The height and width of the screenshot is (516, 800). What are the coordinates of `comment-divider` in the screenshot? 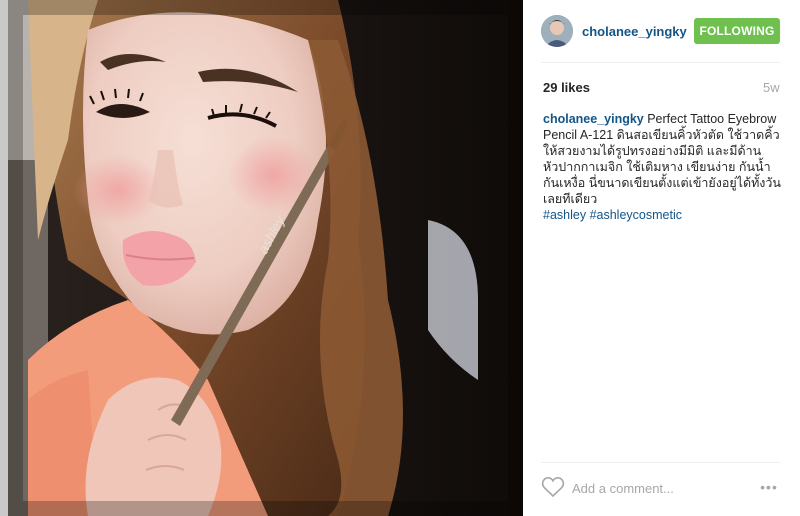 It's located at (660, 462).